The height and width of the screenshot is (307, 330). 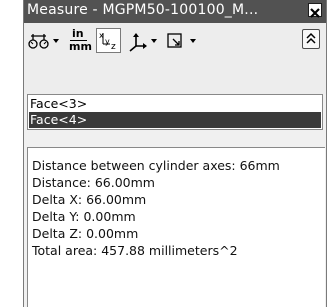 I want to click on result-line: Distance: 66.00mm, so click(x=93, y=182).